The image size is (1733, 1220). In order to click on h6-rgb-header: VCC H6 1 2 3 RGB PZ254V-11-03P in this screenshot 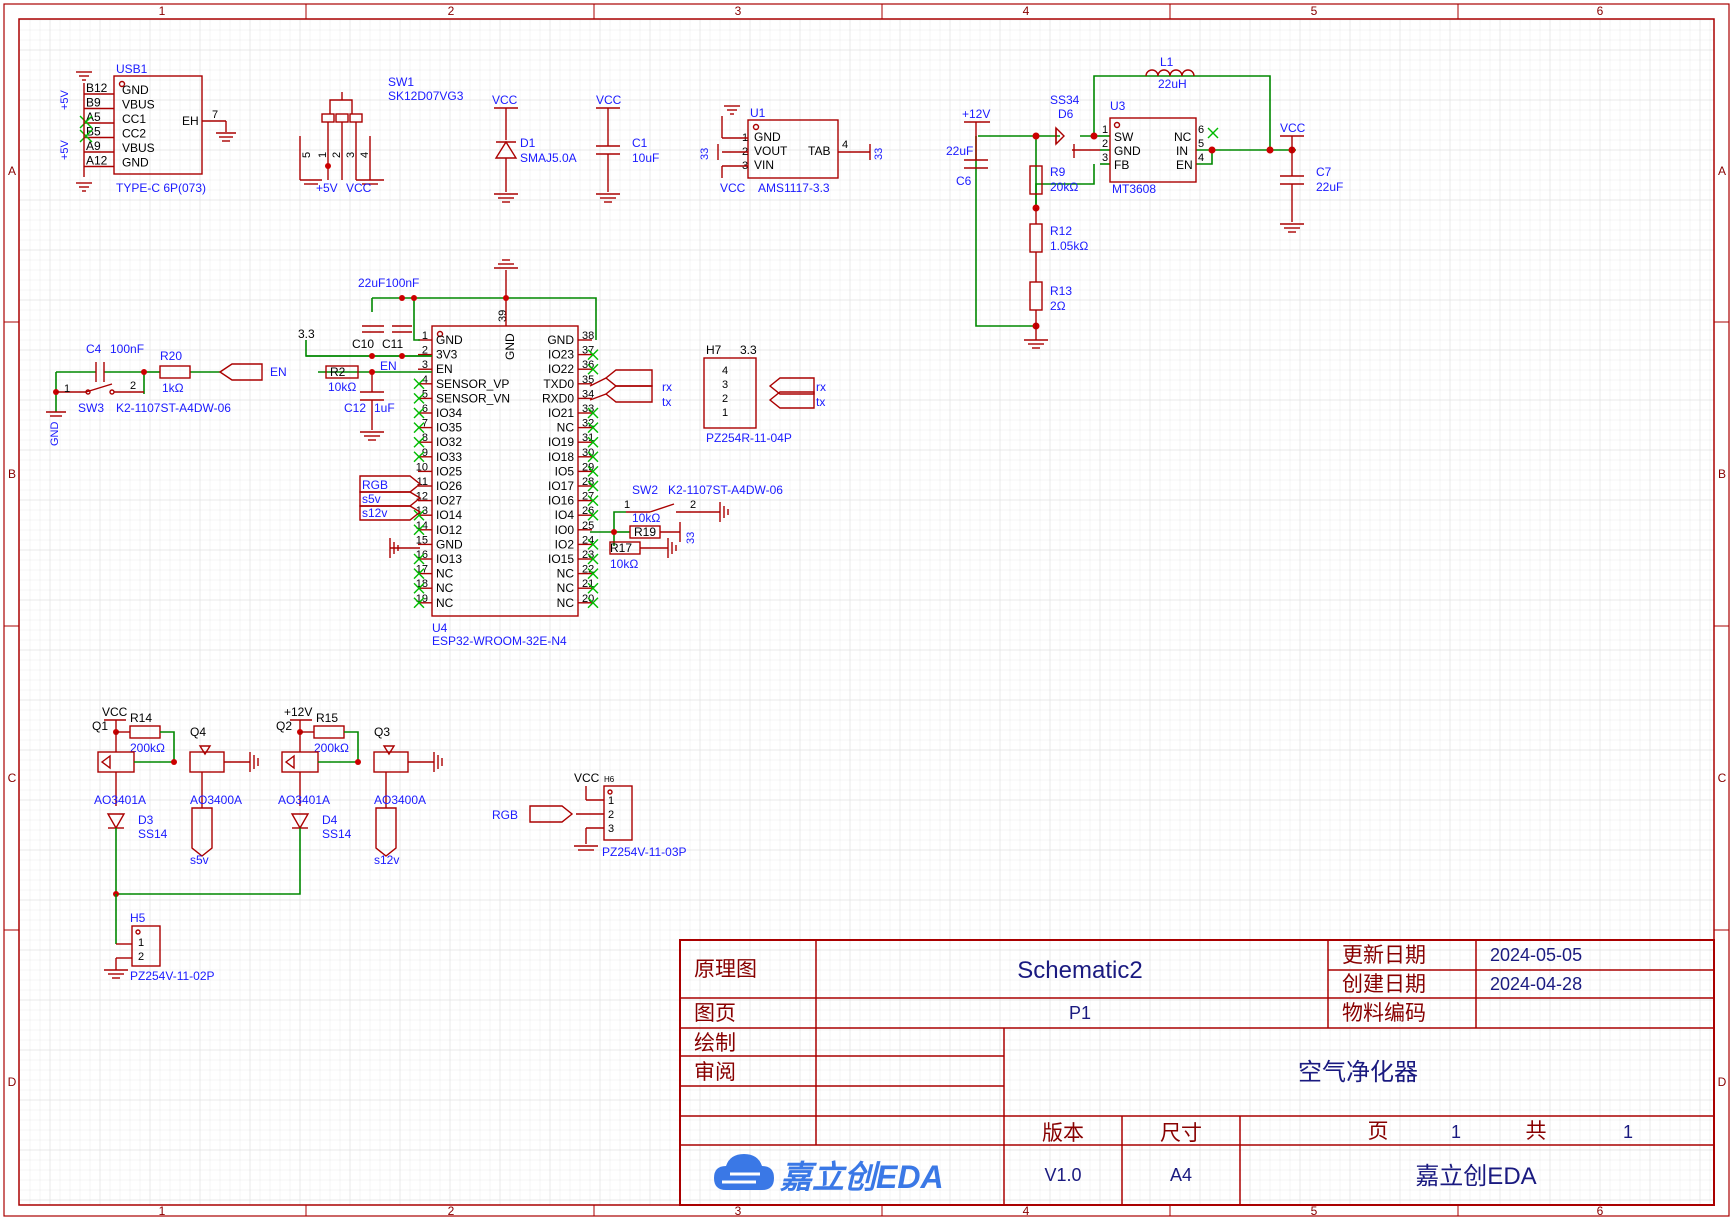, I will do `click(589, 815)`.